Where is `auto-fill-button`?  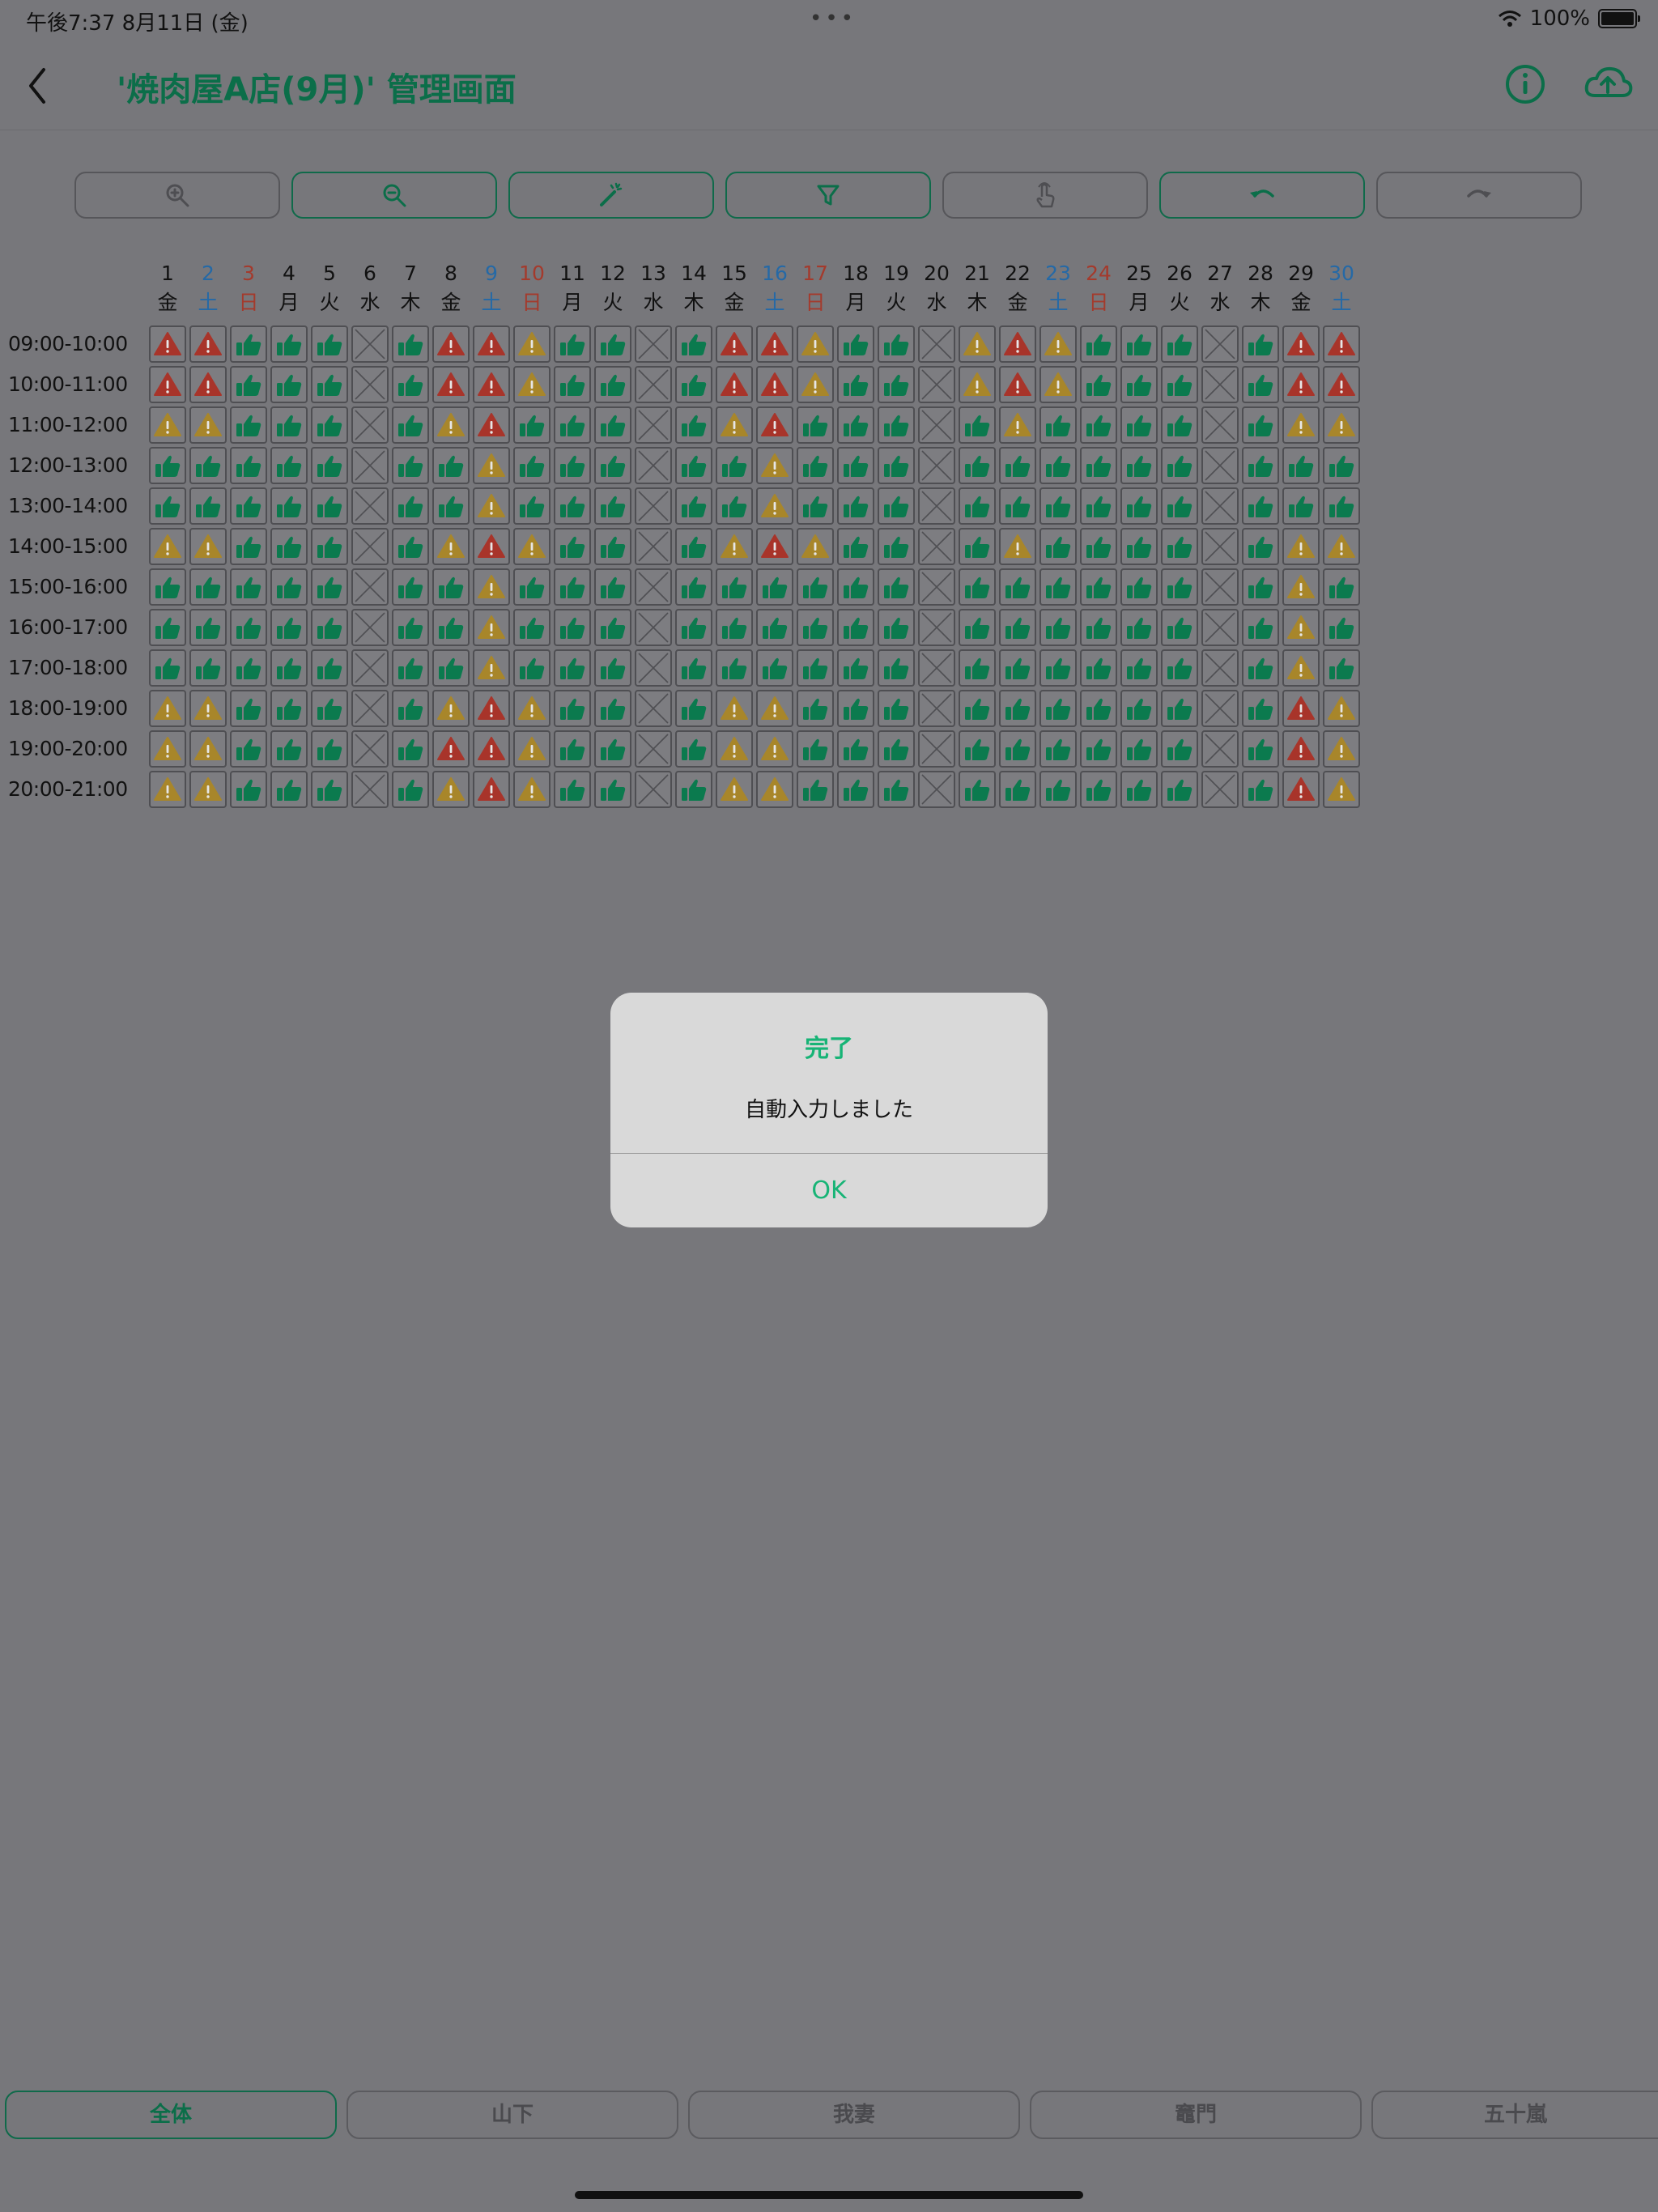 auto-fill-button is located at coordinates (611, 196).